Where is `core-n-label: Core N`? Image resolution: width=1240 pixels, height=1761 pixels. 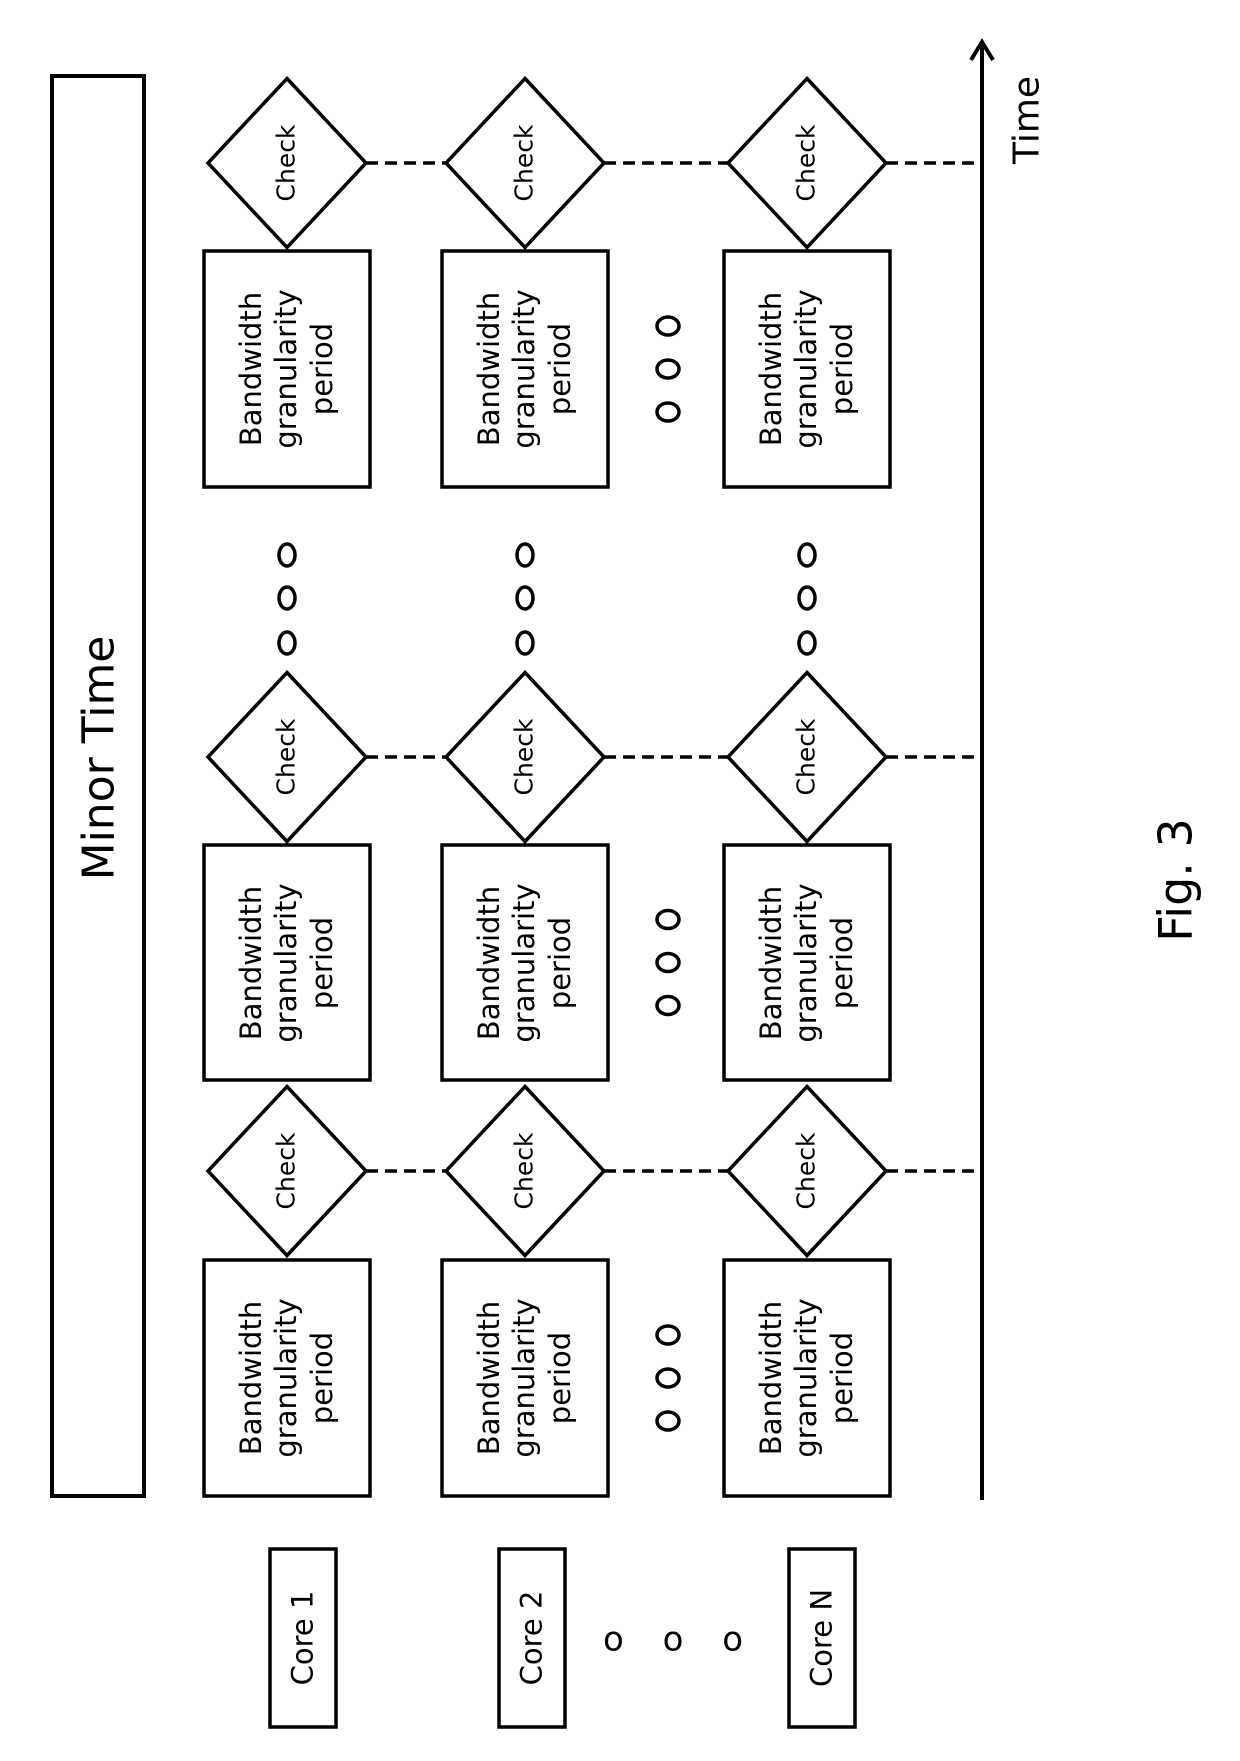 core-n-label: Core N is located at coordinates (821, 1638).